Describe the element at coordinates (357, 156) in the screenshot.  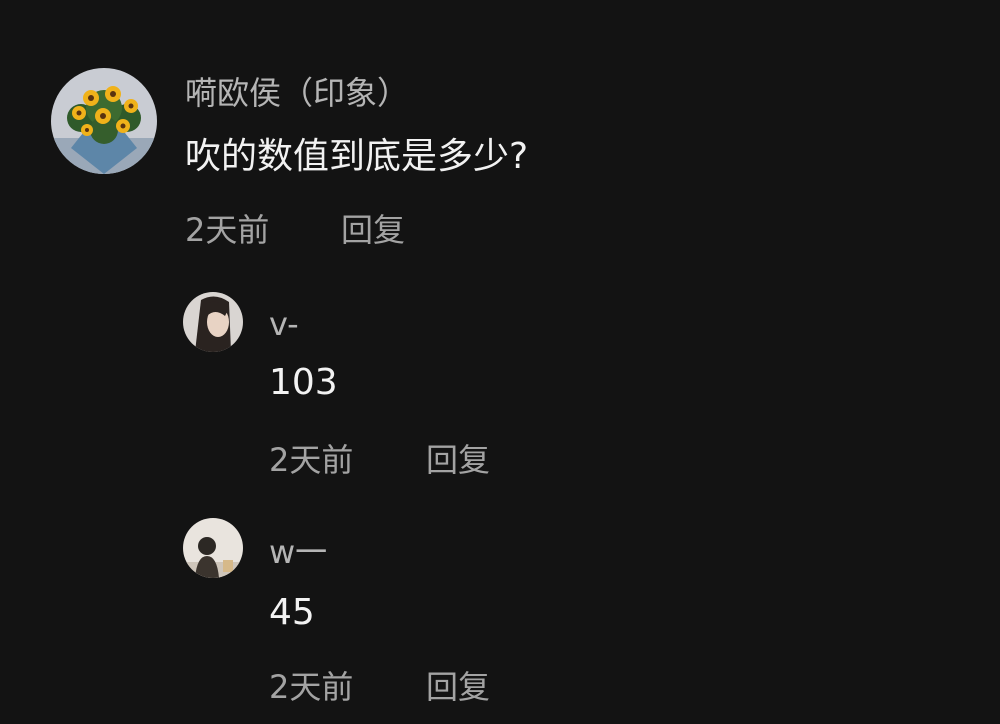
I see `comment-text: 吹的数值到底是多少?` at that location.